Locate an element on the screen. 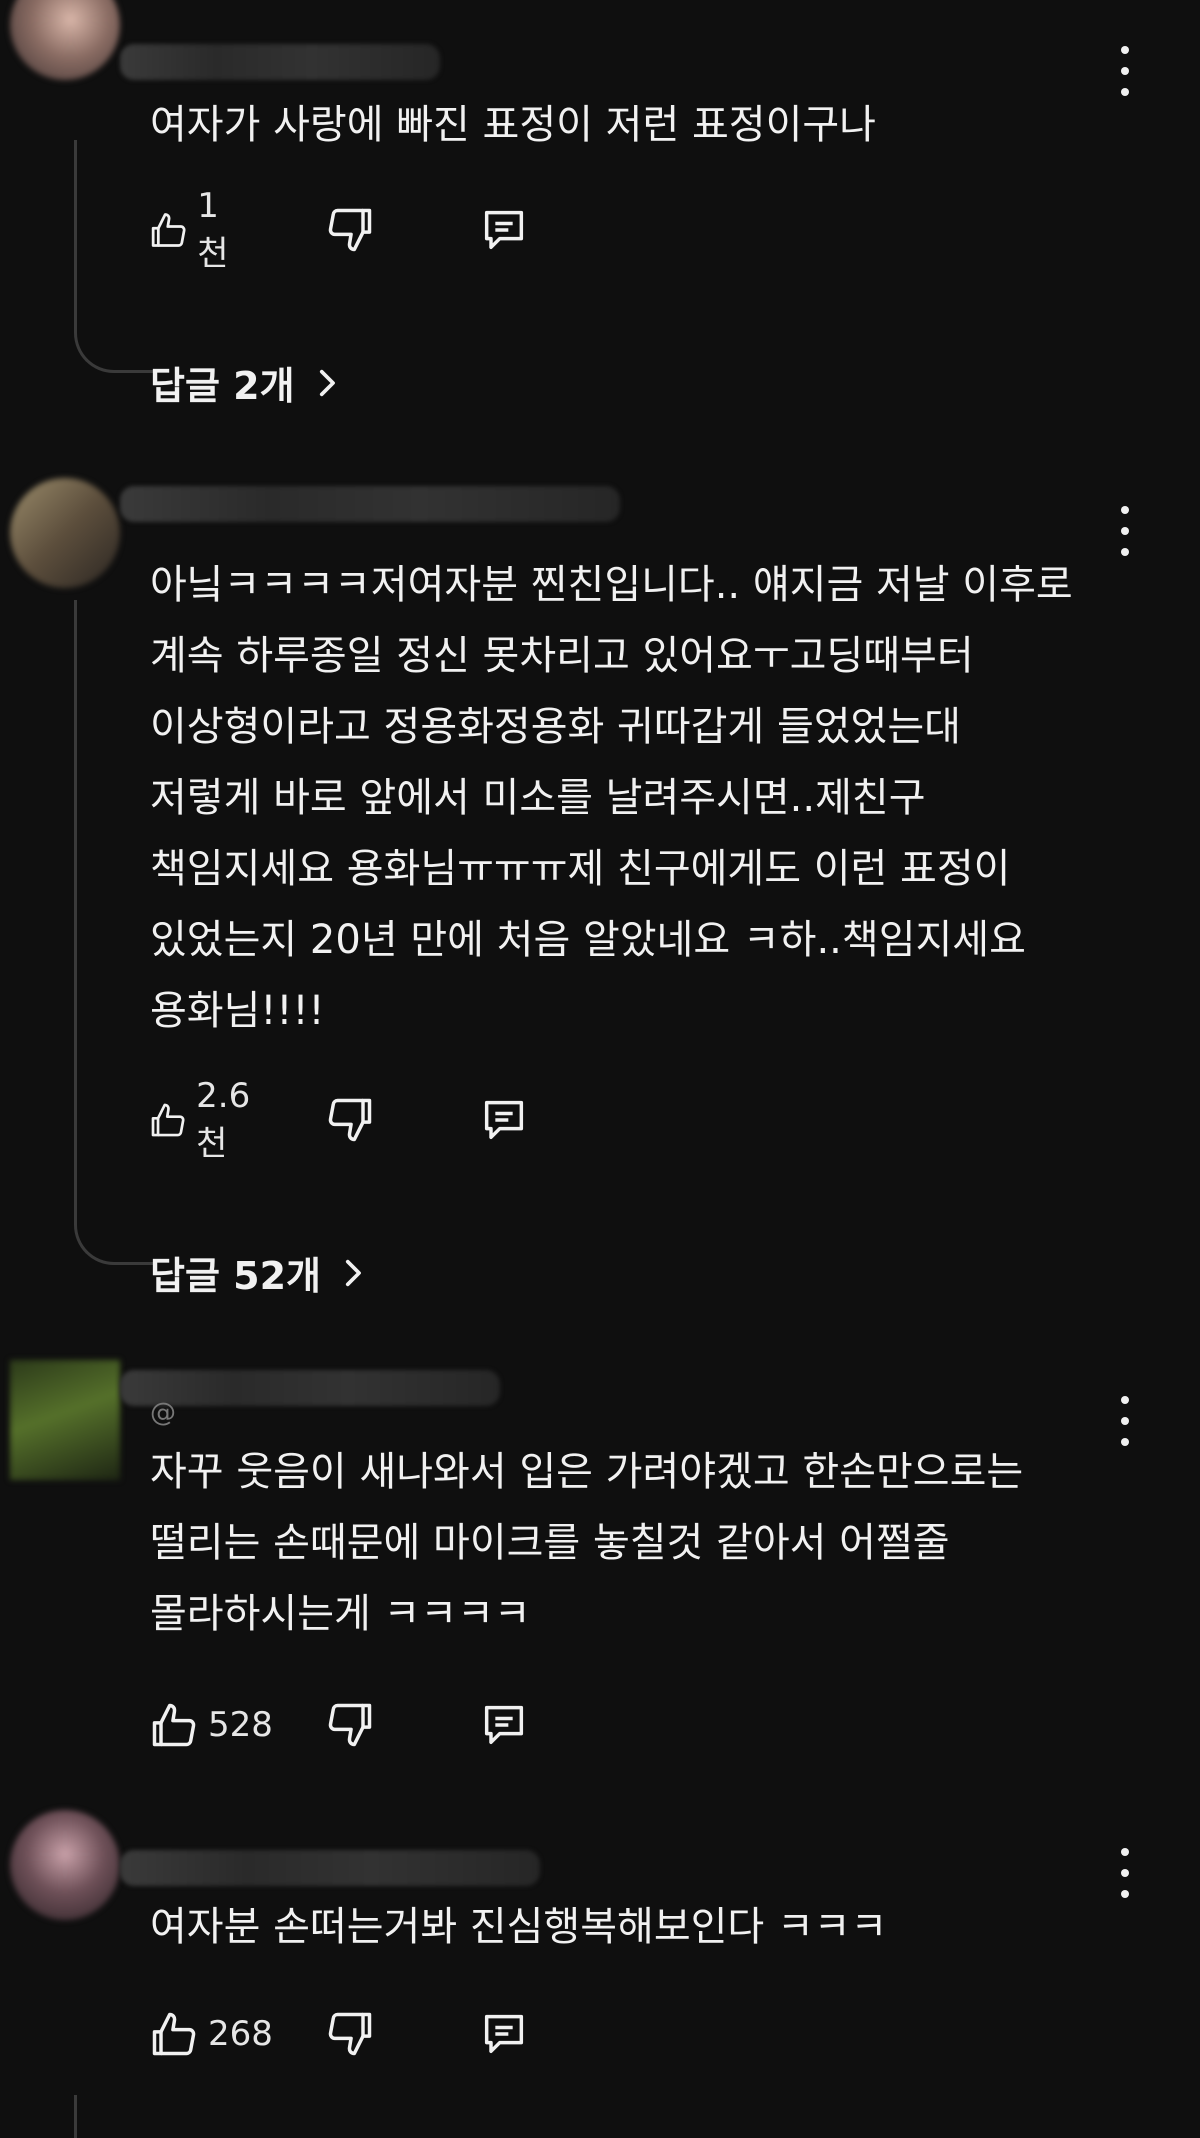  like-button: 268 is located at coordinates (210, 2034).